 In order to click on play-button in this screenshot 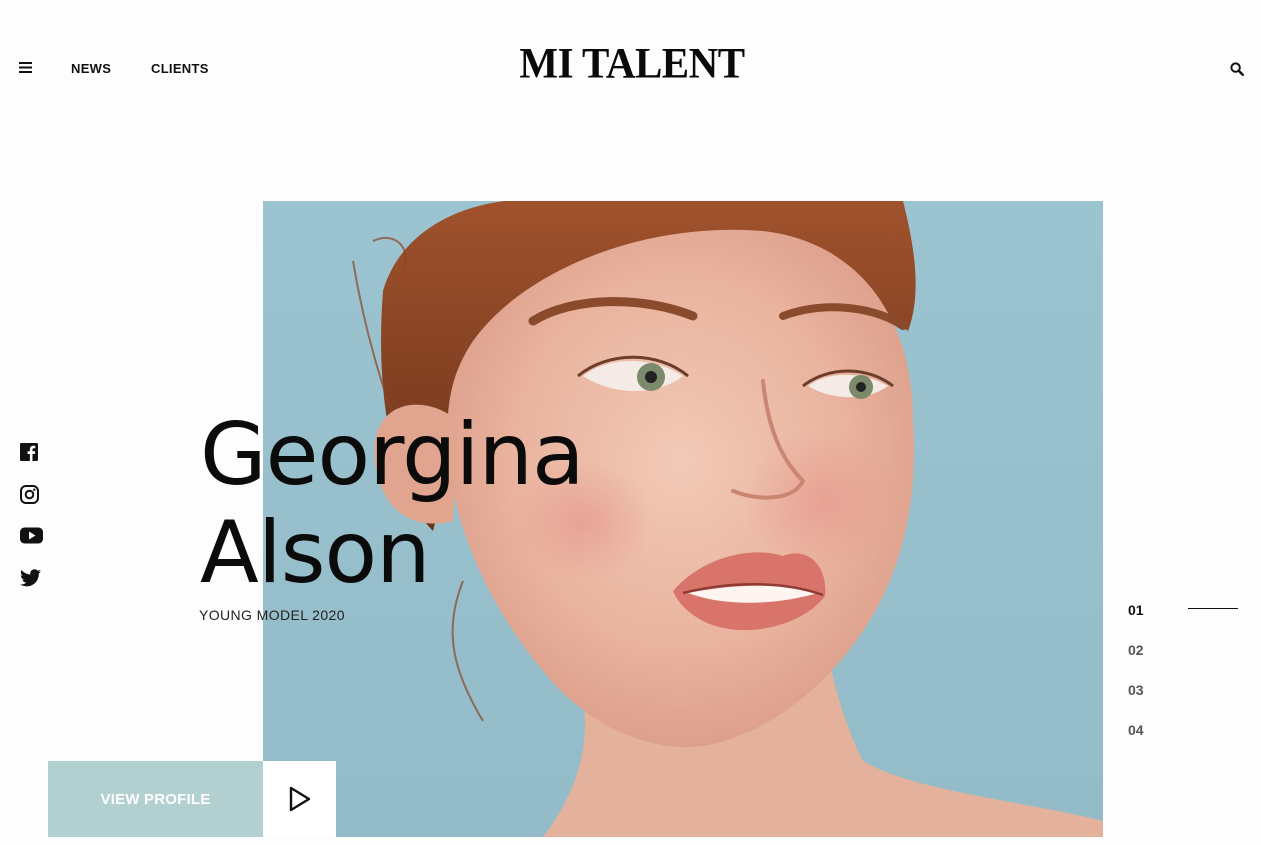, I will do `click(299, 799)`.